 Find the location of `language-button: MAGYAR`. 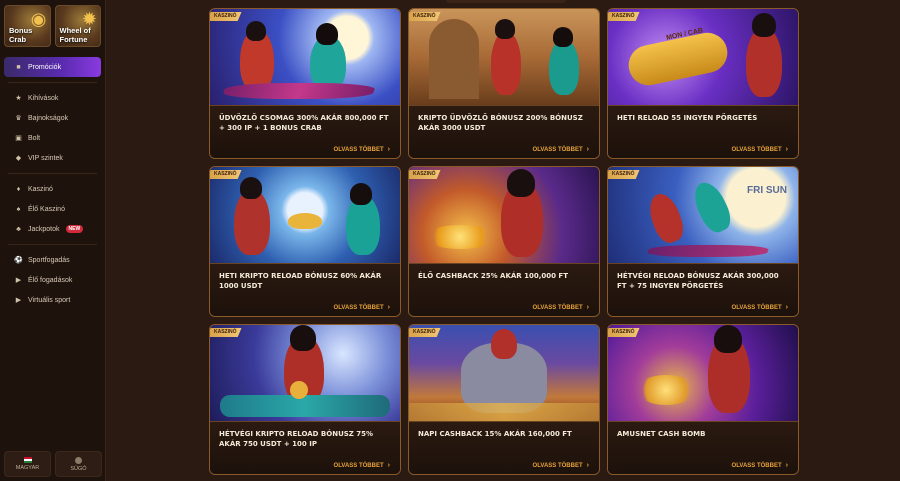

language-button: MAGYAR is located at coordinates (27, 464).